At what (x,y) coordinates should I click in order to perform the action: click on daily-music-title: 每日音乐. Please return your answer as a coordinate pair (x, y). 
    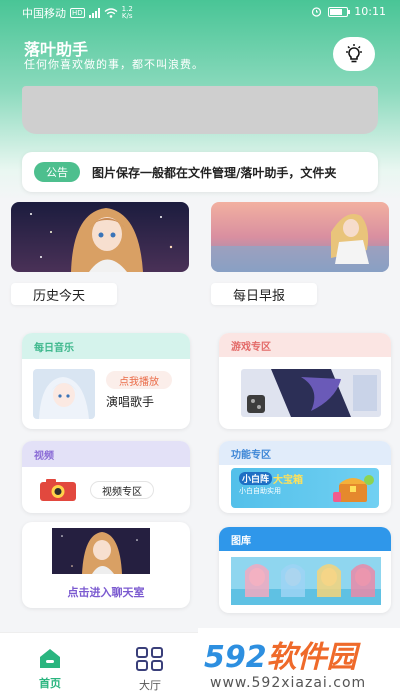
    Looking at the image, I should click on (106, 346).